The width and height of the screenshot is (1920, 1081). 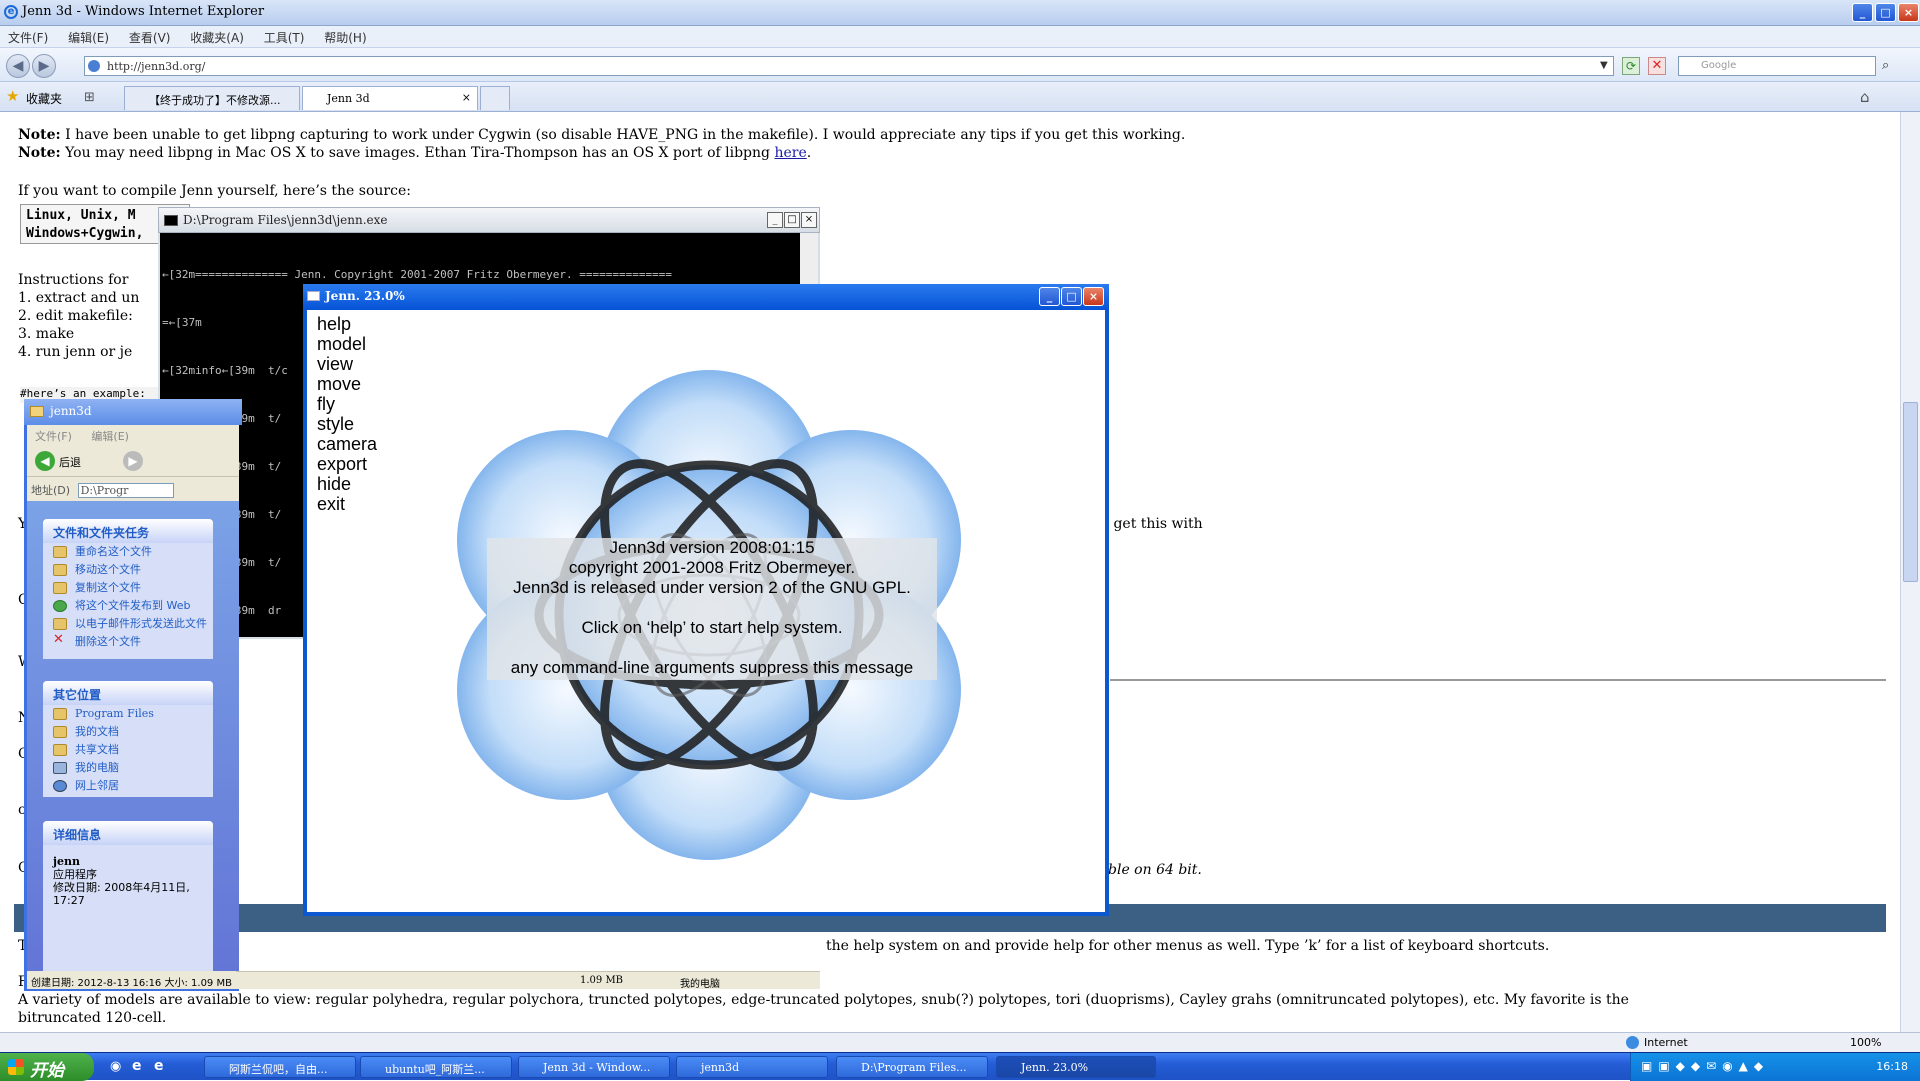 What do you see at coordinates (752, 1067) in the screenshot?
I see `taskbar-btn-4: jenn3d` at bounding box center [752, 1067].